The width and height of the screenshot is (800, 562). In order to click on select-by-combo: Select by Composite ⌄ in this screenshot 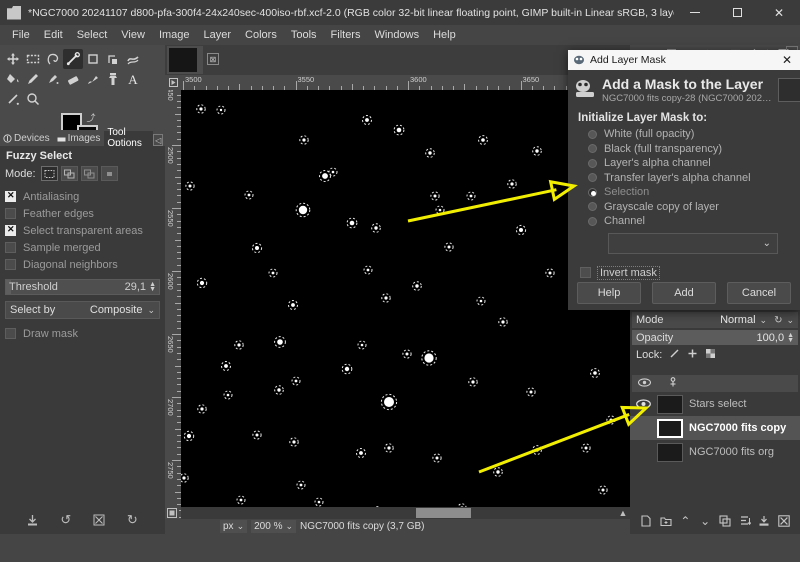, I will do `click(82, 310)`.